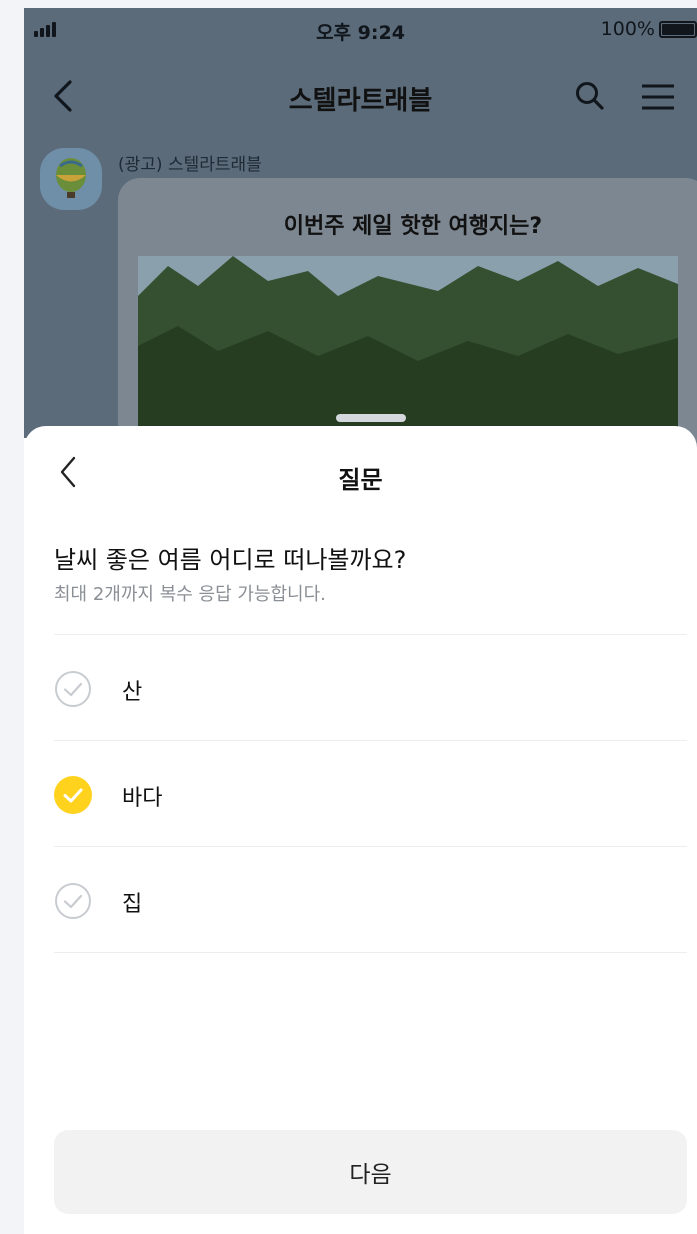  I want to click on question-text: 날씨 좋은 여름 어디로 떠나볼까요?, so click(230, 560).